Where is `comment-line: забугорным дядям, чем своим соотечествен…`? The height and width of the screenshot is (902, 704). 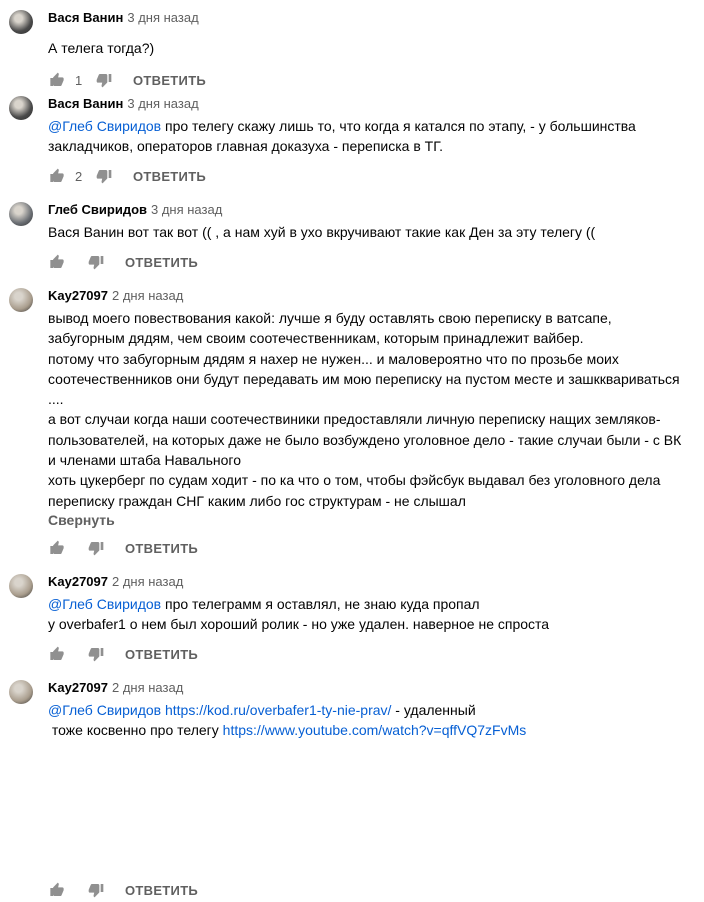
comment-line: забугорным дядям, чем своим соотечествен… is located at coordinates (373, 338).